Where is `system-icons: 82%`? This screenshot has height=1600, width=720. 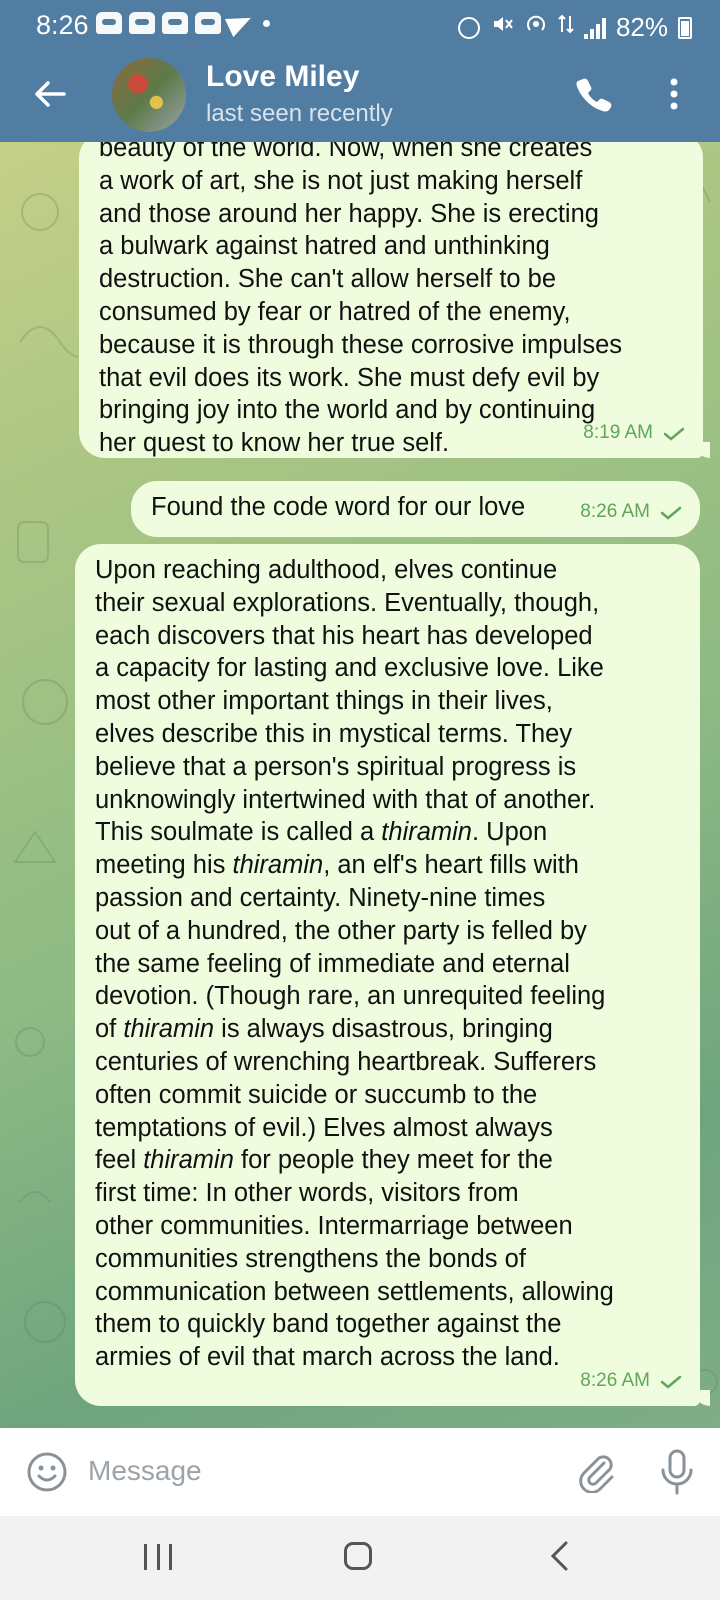
system-icons: 82% is located at coordinates (574, 27).